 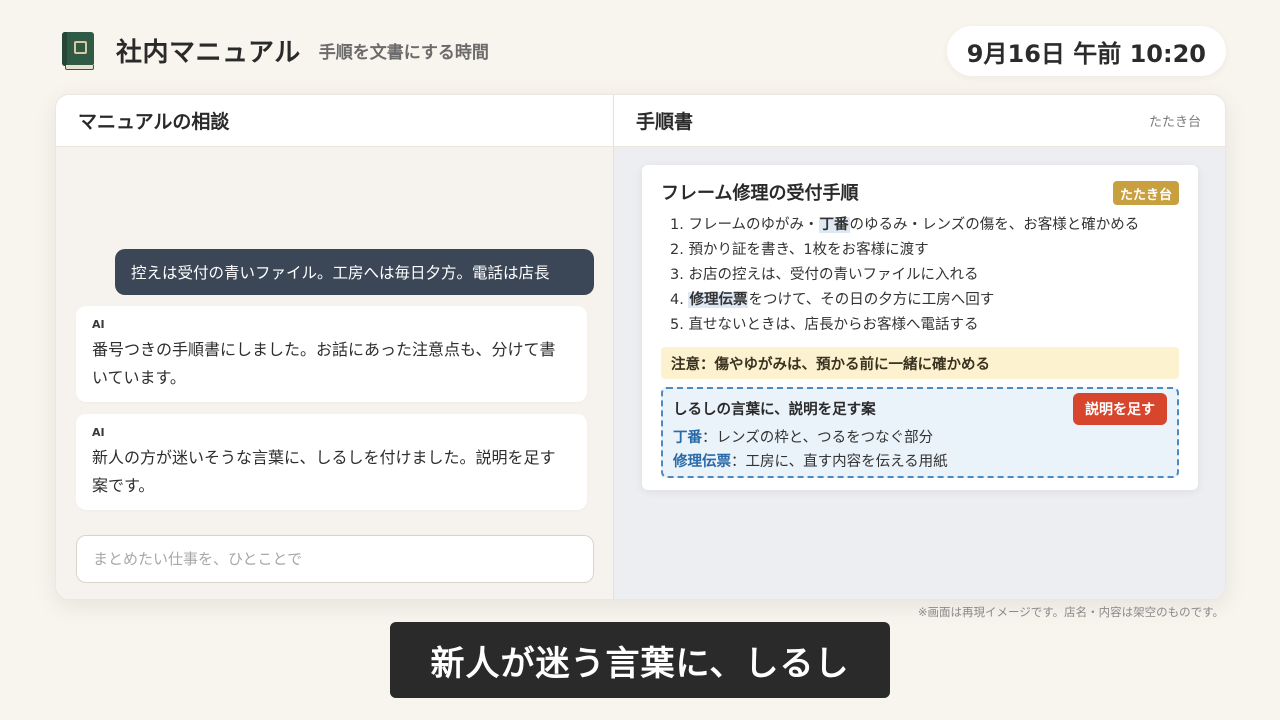 What do you see at coordinates (208, 52) in the screenshot?
I see `app-title: 社内マニュアル` at bounding box center [208, 52].